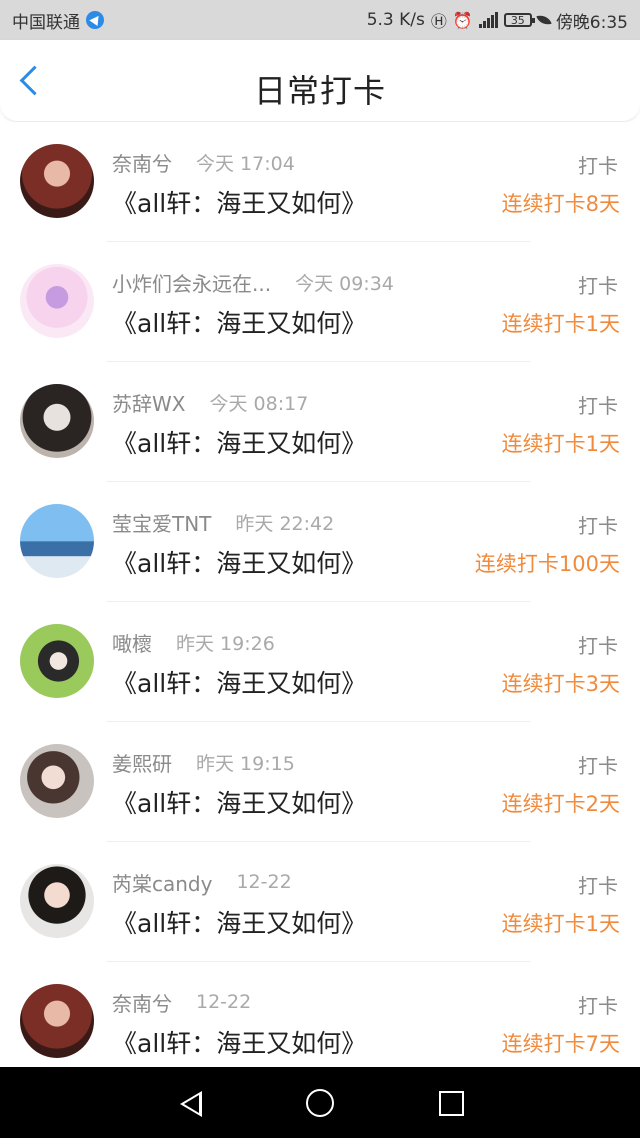 The height and width of the screenshot is (1138, 640). I want to click on streak-count: 连续打卡7天, so click(560, 1044).